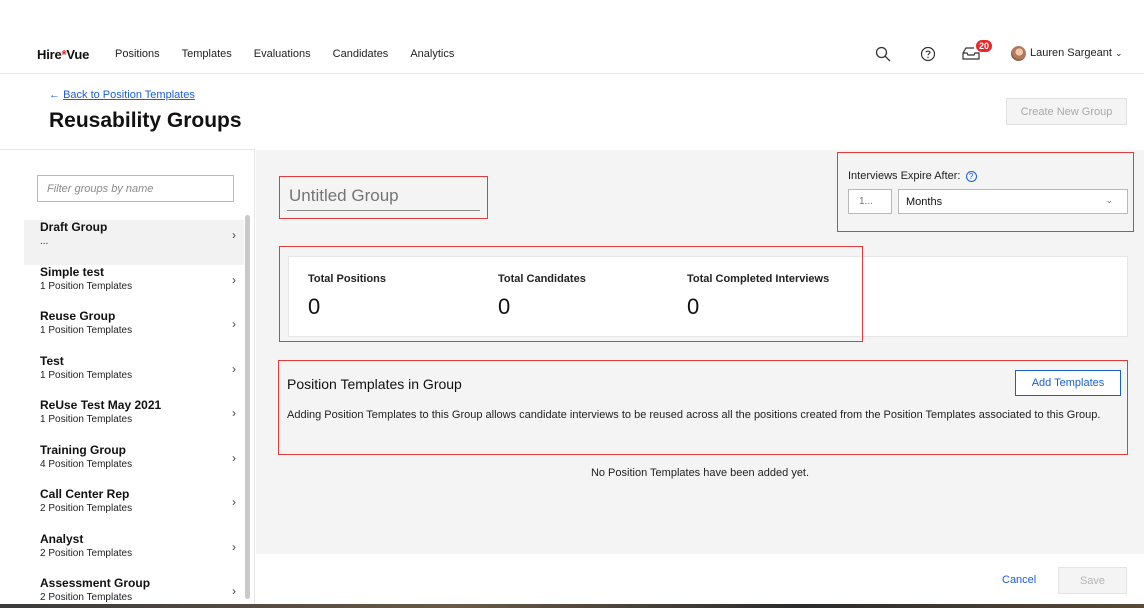 Image resolution: width=1144 pixels, height=608 pixels. I want to click on page-title: Reusability Groups, so click(145, 120).